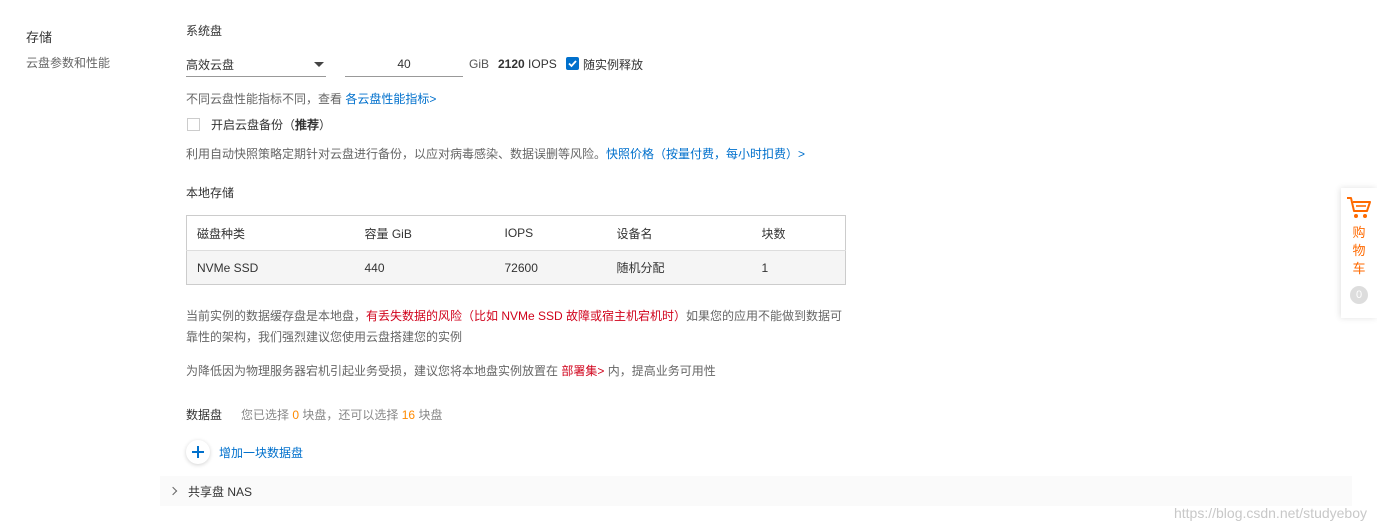 This screenshot has height=531, width=1377. Describe the element at coordinates (582, 371) in the screenshot. I see `deployment-set-link: 部署集>` at that location.